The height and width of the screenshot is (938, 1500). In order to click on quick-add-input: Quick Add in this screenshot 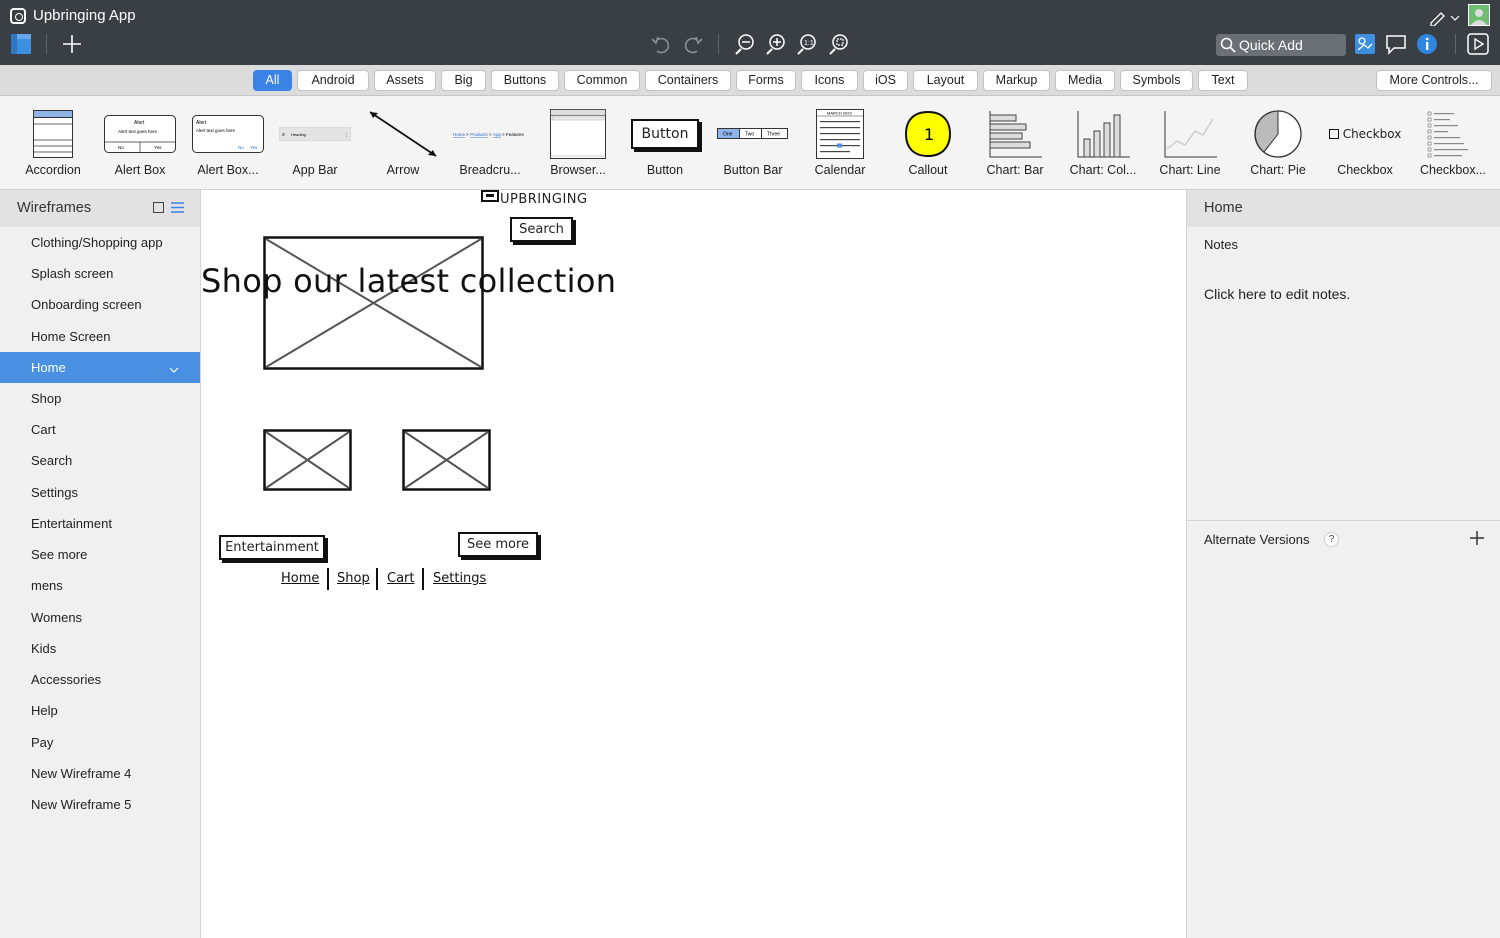, I will do `click(1281, 45)`.